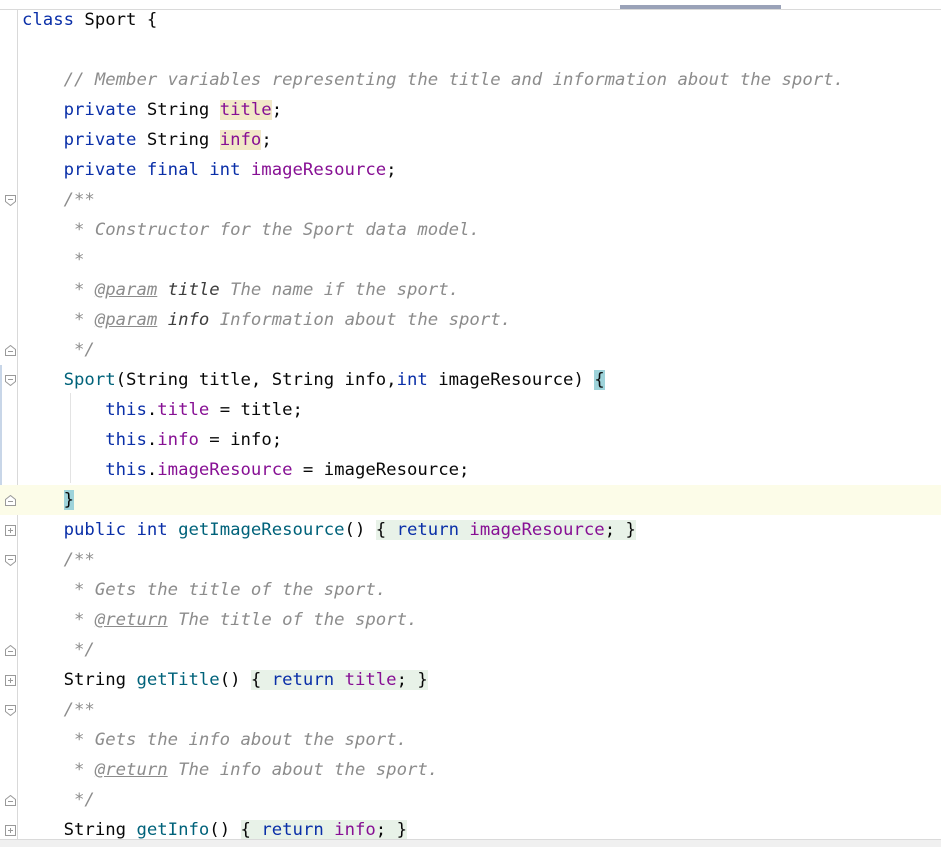  I want to click on code-line: * @return The info about the sport., so click(230, 770).